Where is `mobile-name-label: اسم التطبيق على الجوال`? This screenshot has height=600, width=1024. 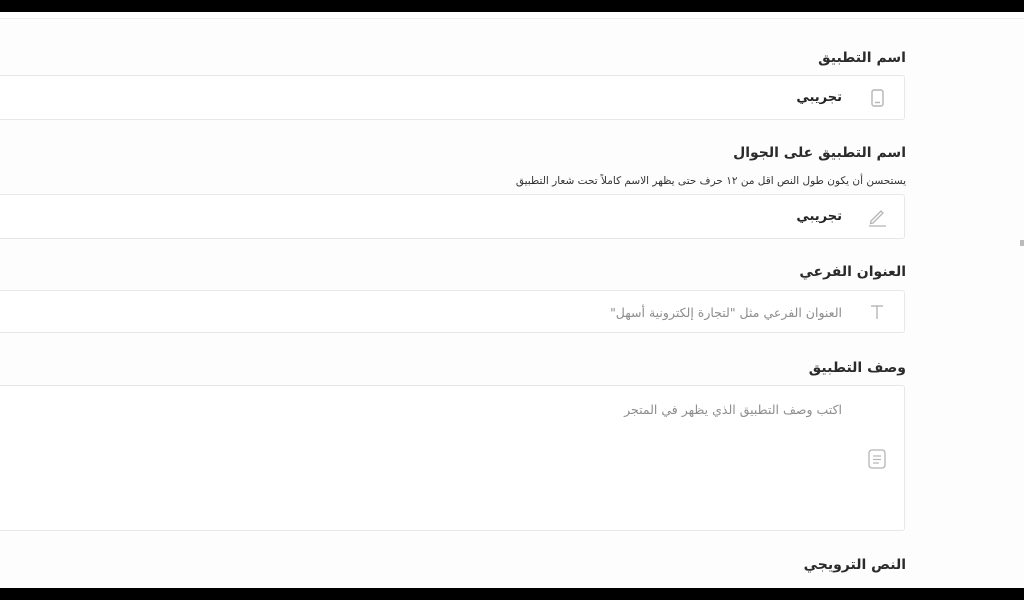 mobile-name-label: اسم التطبيق على الجوال is located at coordinates (819, 153).